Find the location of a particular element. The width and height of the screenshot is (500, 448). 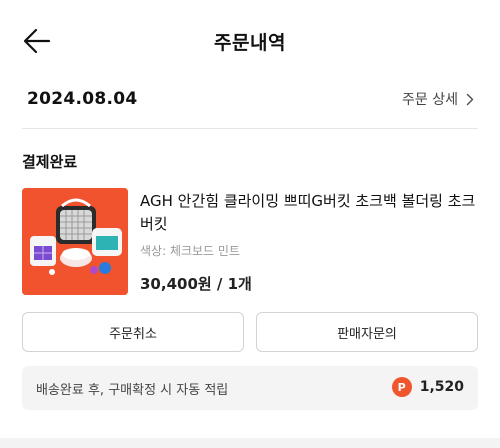

order-date: 2024.08.04 is located at coordinates (82, 99).